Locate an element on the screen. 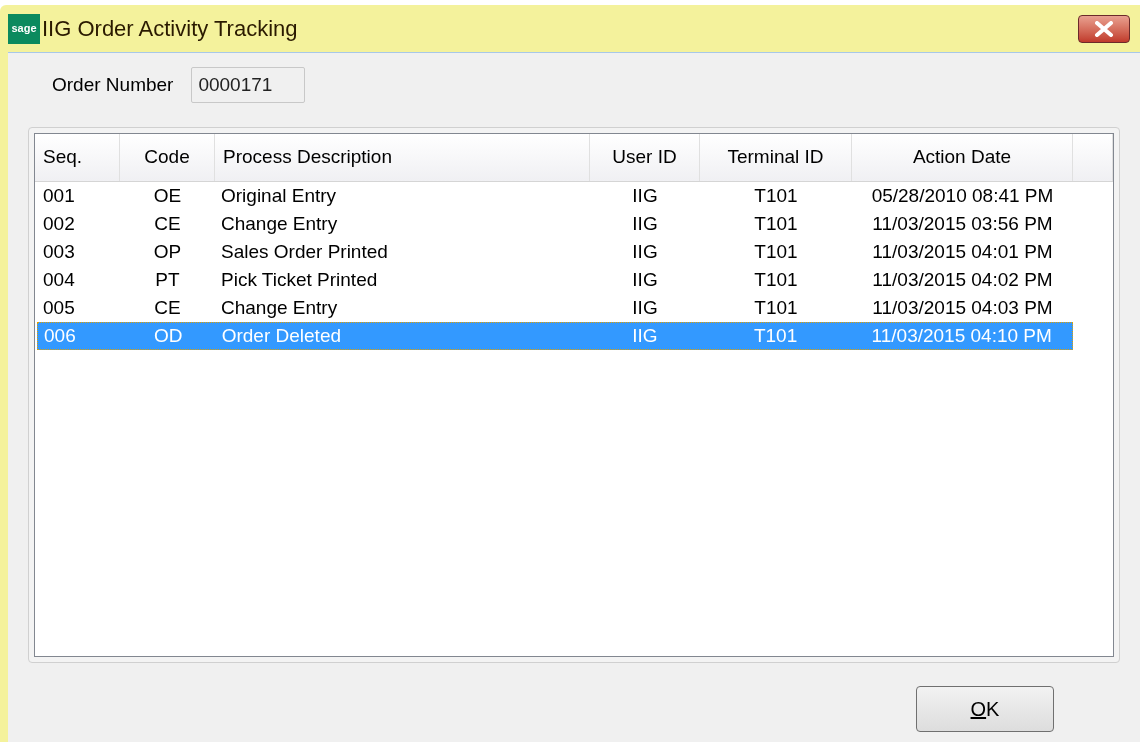  app-logo: sage is located at coordinates (24, 28).